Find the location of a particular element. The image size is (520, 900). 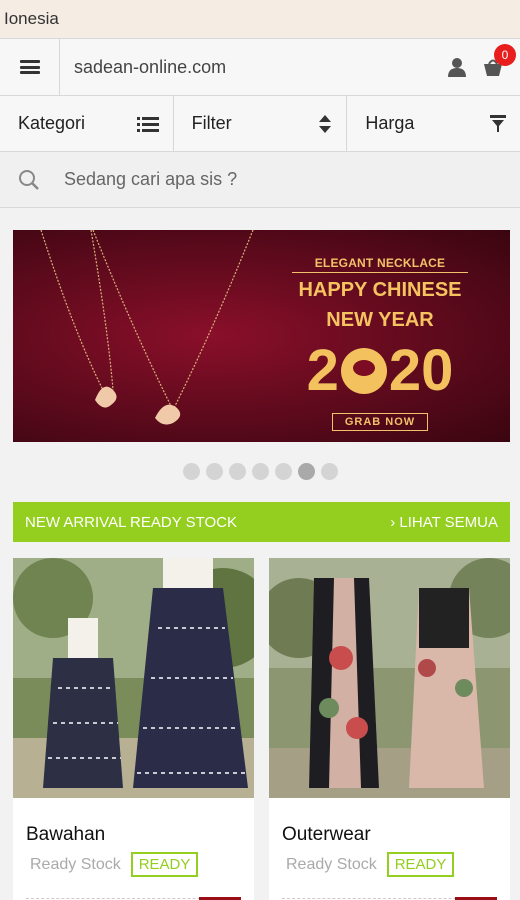

user-icon is located at coordinates (457, 67).